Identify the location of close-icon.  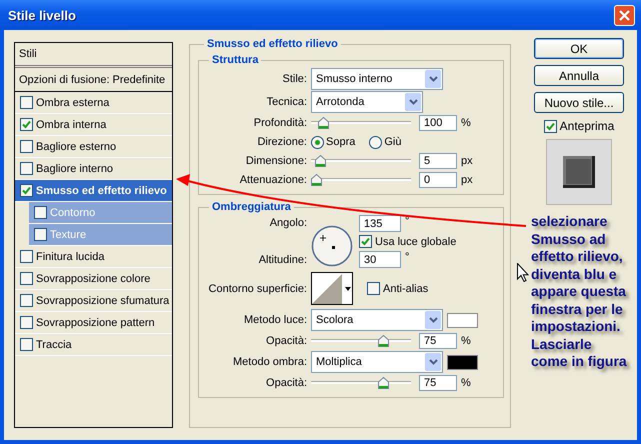
(624, 15).